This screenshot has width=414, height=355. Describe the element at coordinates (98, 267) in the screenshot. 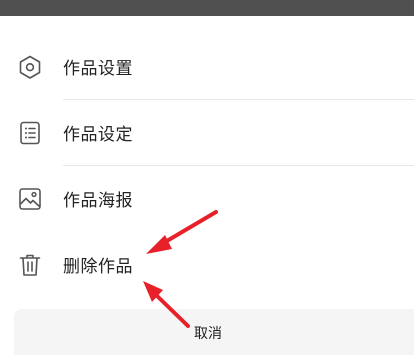

I see `menu-item-label: 删除作品` at that location.